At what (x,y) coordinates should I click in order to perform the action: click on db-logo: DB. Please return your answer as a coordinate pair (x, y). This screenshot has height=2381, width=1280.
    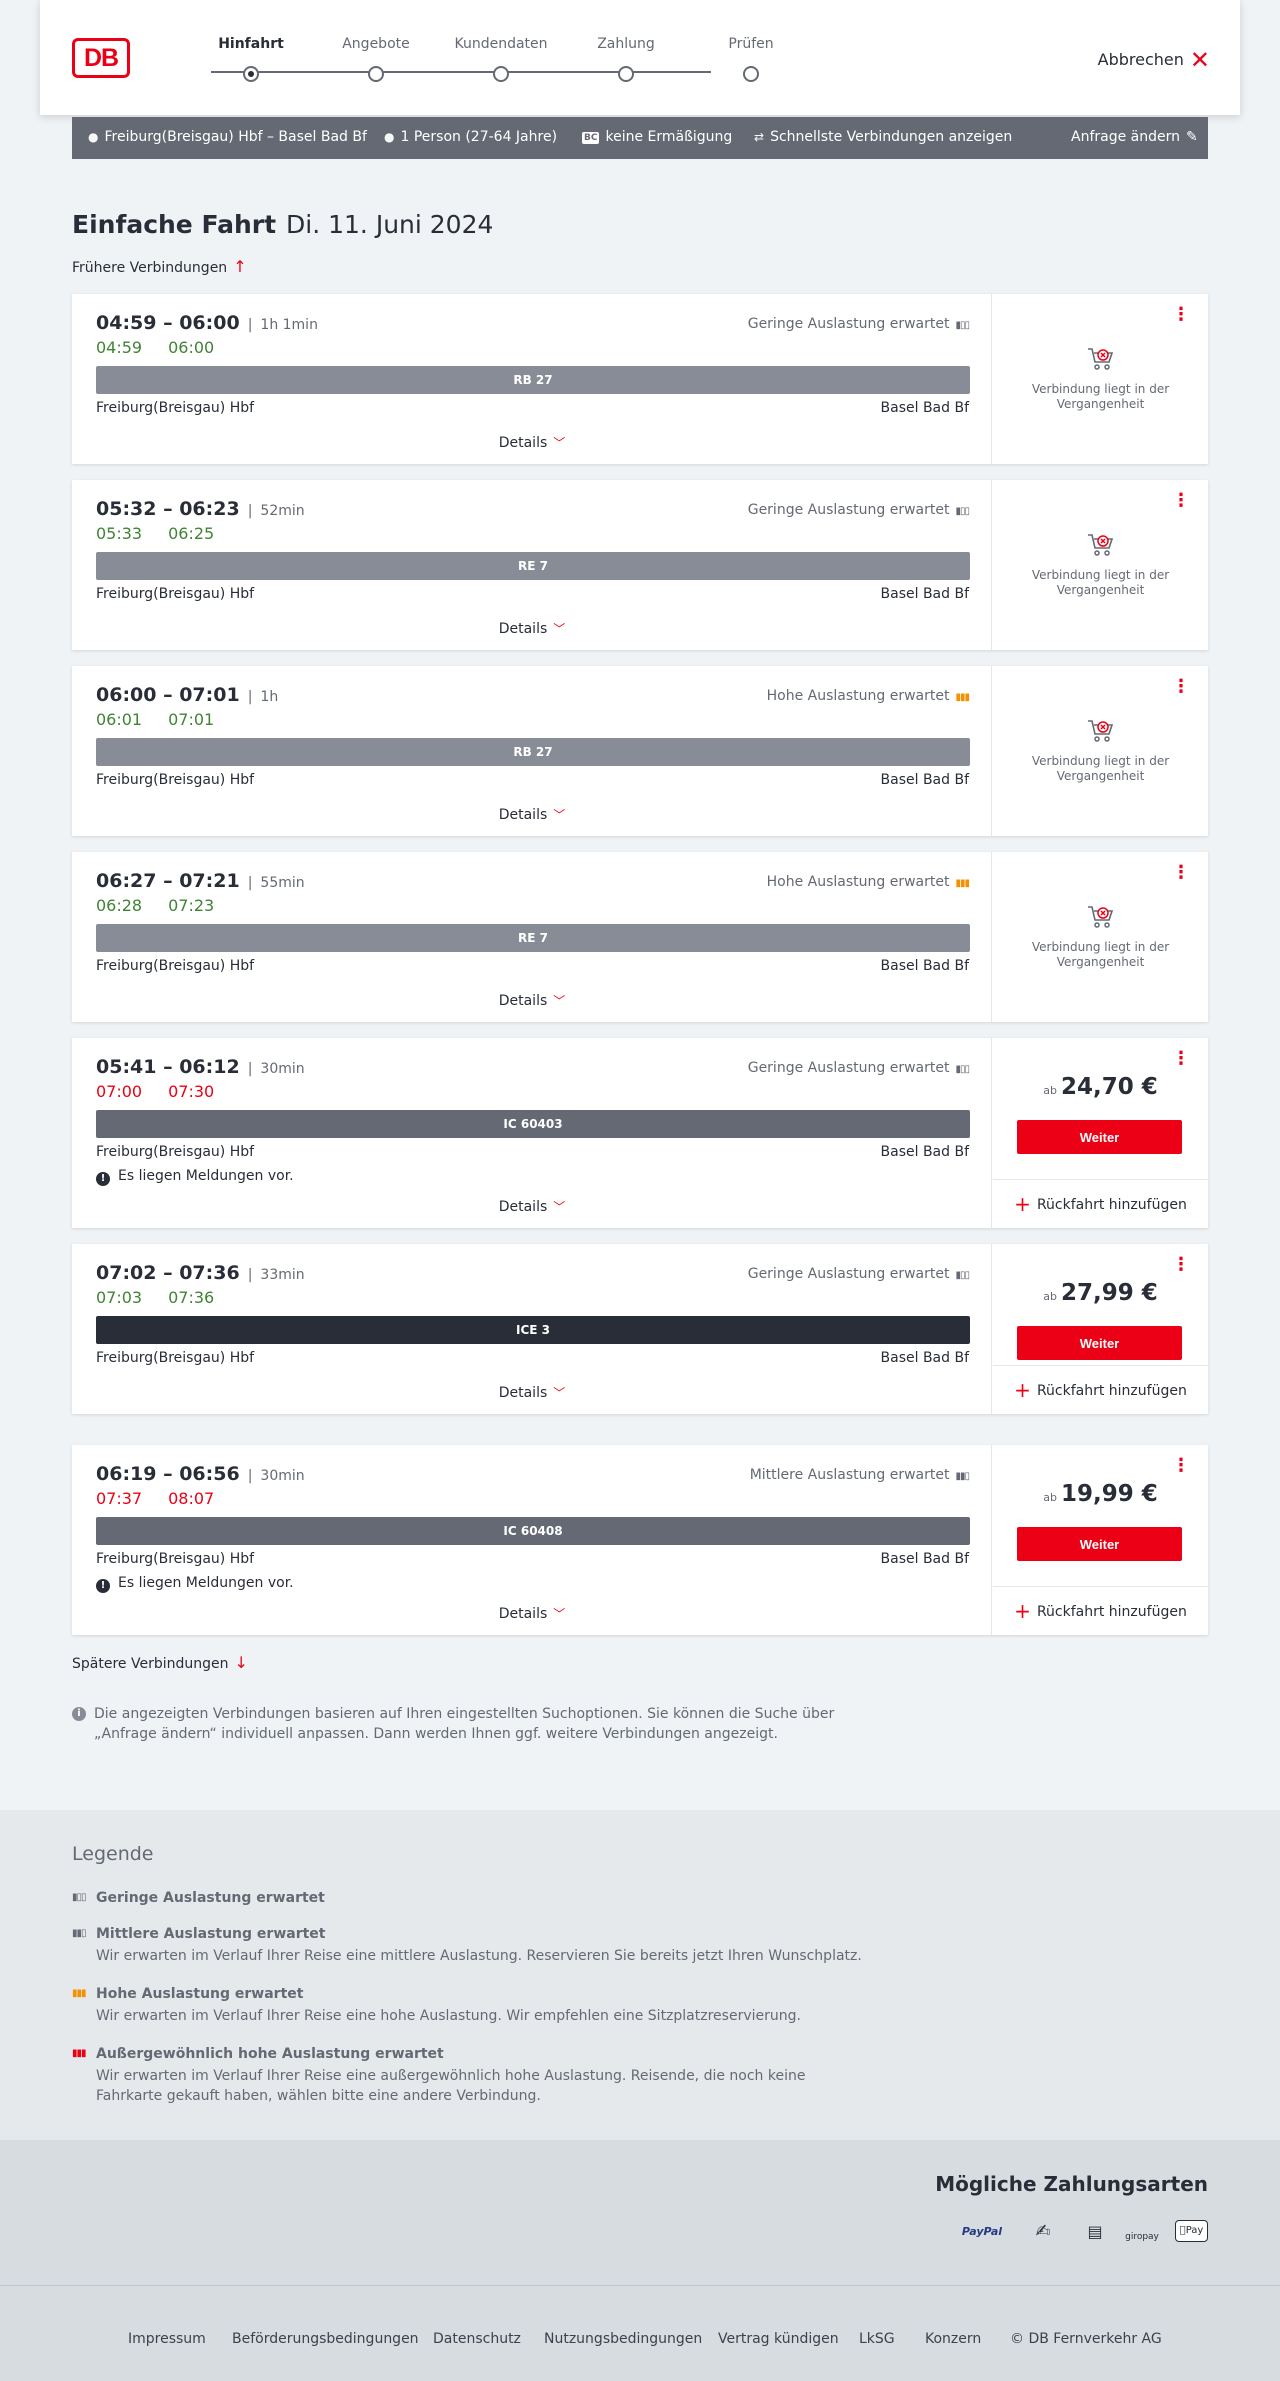
    Looking at the image, I should click on (101, 58).